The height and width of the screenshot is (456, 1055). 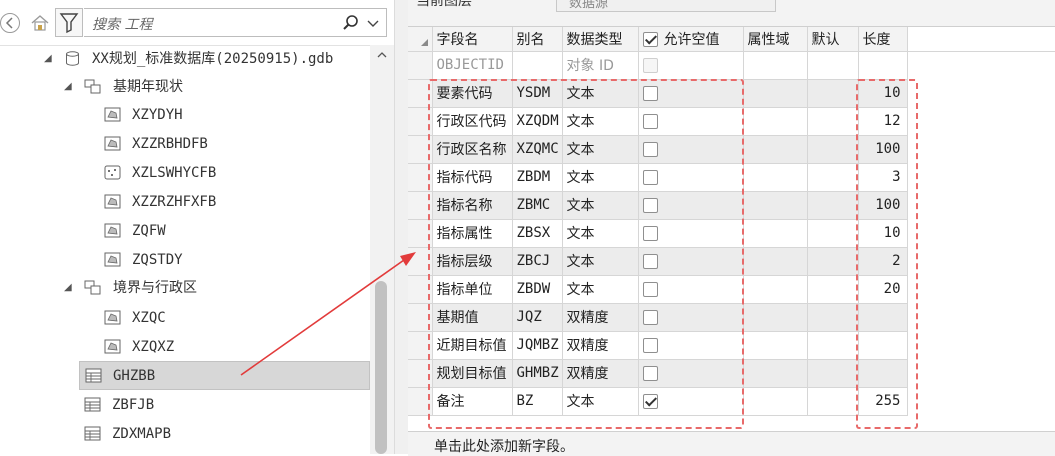 What do you see at coordinates (49, 59) in the screenshot?
I see `collapse-triangle-icon: ◢` at bounding box center [49, 59].